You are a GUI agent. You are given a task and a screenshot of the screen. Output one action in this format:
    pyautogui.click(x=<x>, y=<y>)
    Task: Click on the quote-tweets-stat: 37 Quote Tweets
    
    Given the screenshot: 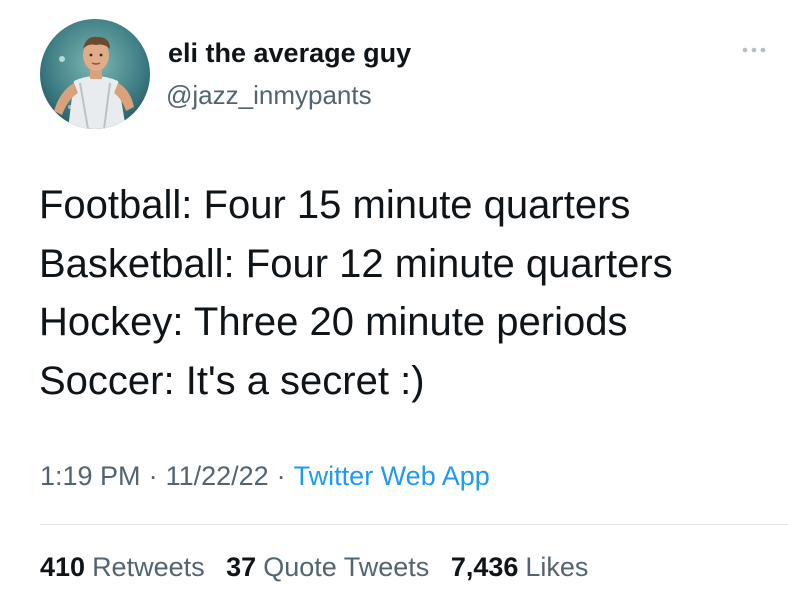 What is the action you would take?
    pyautogui.click(x=327, y=567)
    